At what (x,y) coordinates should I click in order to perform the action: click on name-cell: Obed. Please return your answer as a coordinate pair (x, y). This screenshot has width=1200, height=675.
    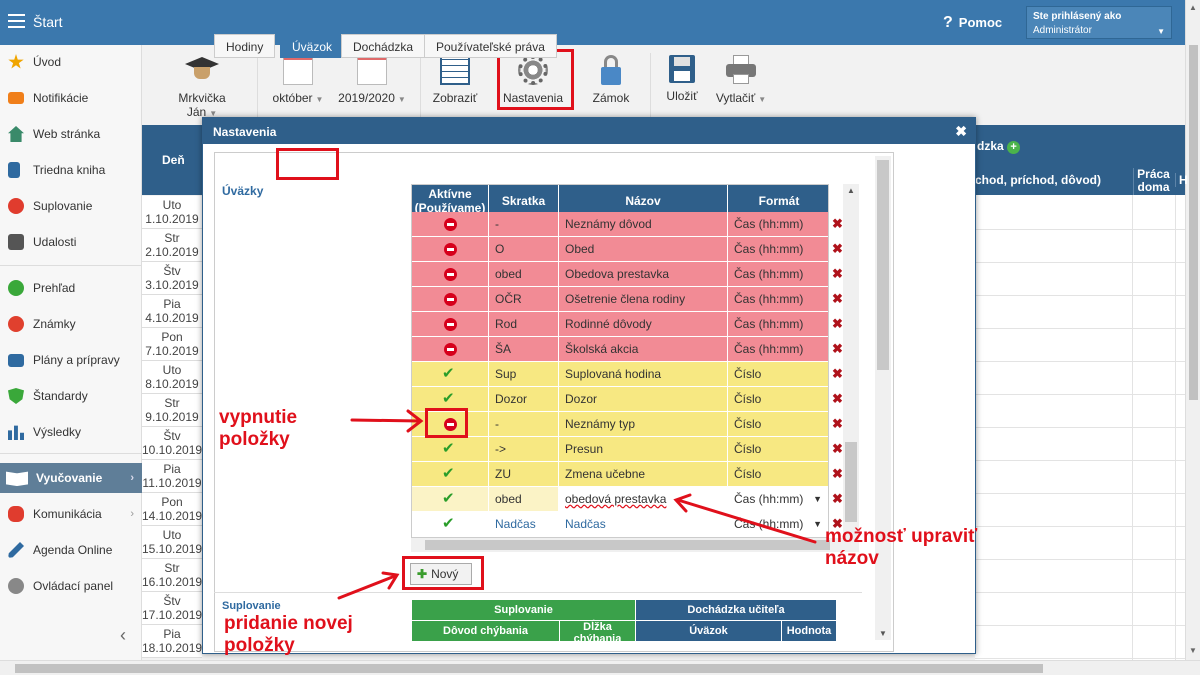
    Looking at the image, I should click on (643, 249).